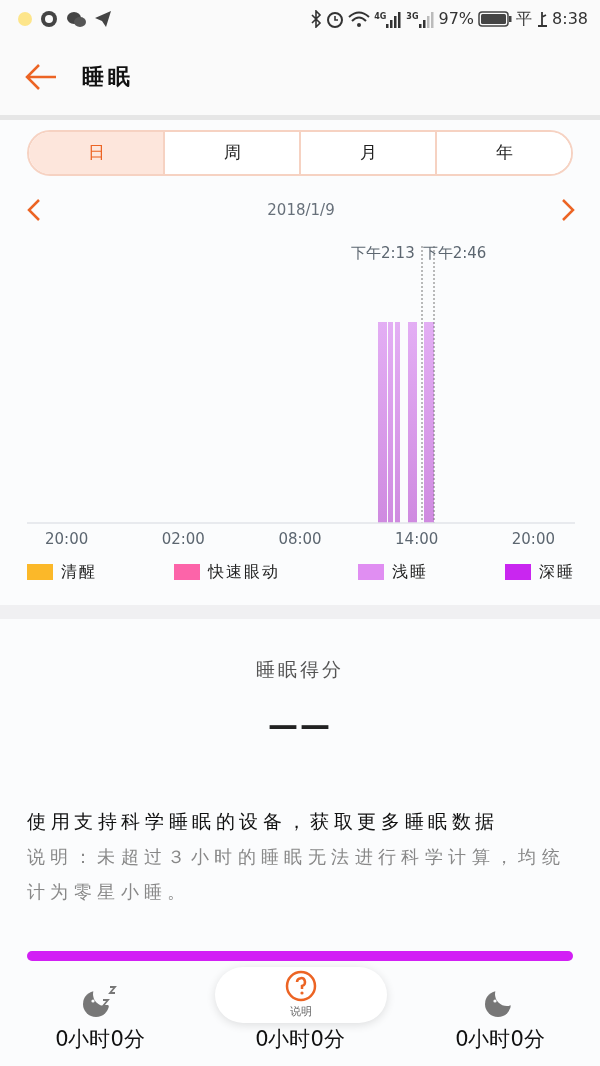 Image resolution: width=600 pixels, height=1066 pixels. What do you see at coordinates (454, 253) in the screenshot?
I see `time-marker: 下午2:46` at bounding box center [454, 253].